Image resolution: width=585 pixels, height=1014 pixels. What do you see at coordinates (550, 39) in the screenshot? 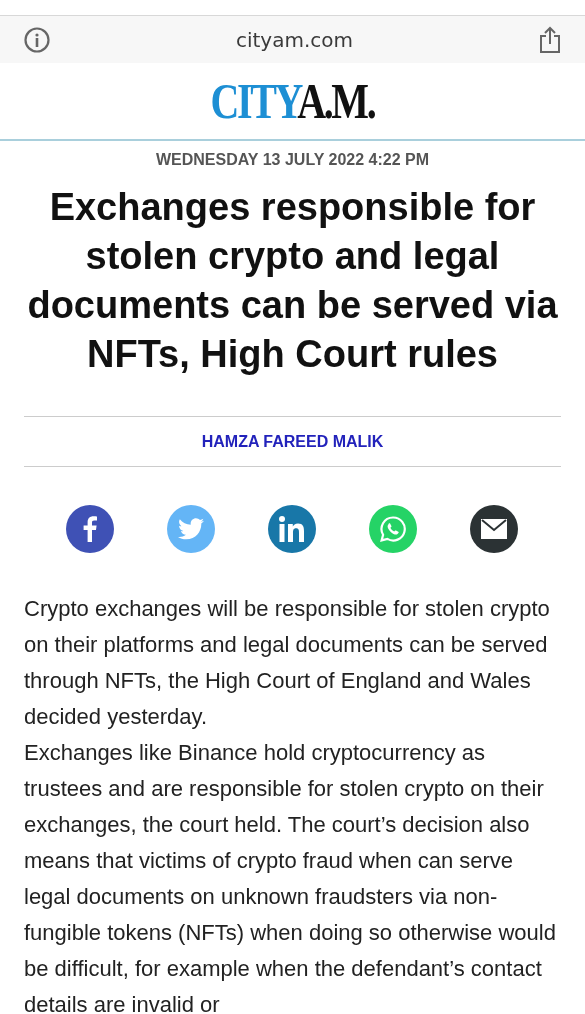
I see `share-icon` at bounding box center [550, 39].